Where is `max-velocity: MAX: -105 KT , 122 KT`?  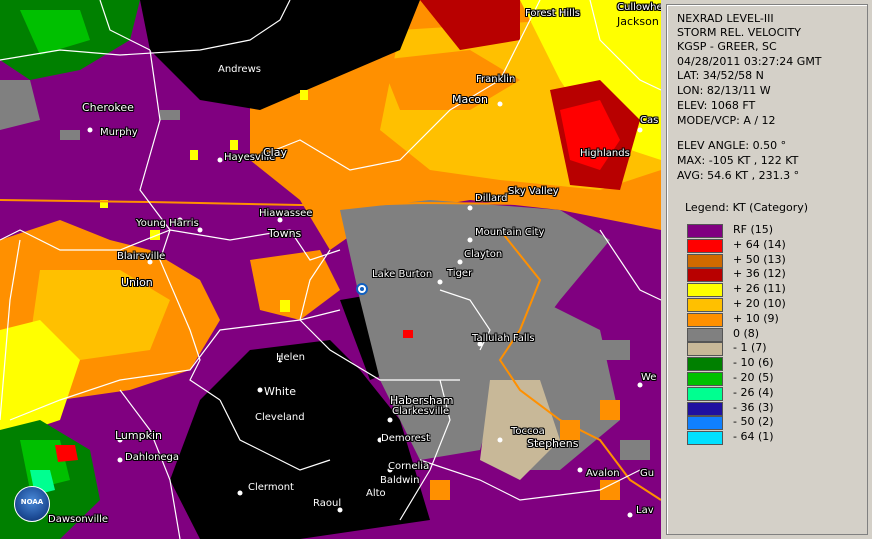
max-velocity: MAX: -105 KT , 122 KT is located at coordinates (738, 160).